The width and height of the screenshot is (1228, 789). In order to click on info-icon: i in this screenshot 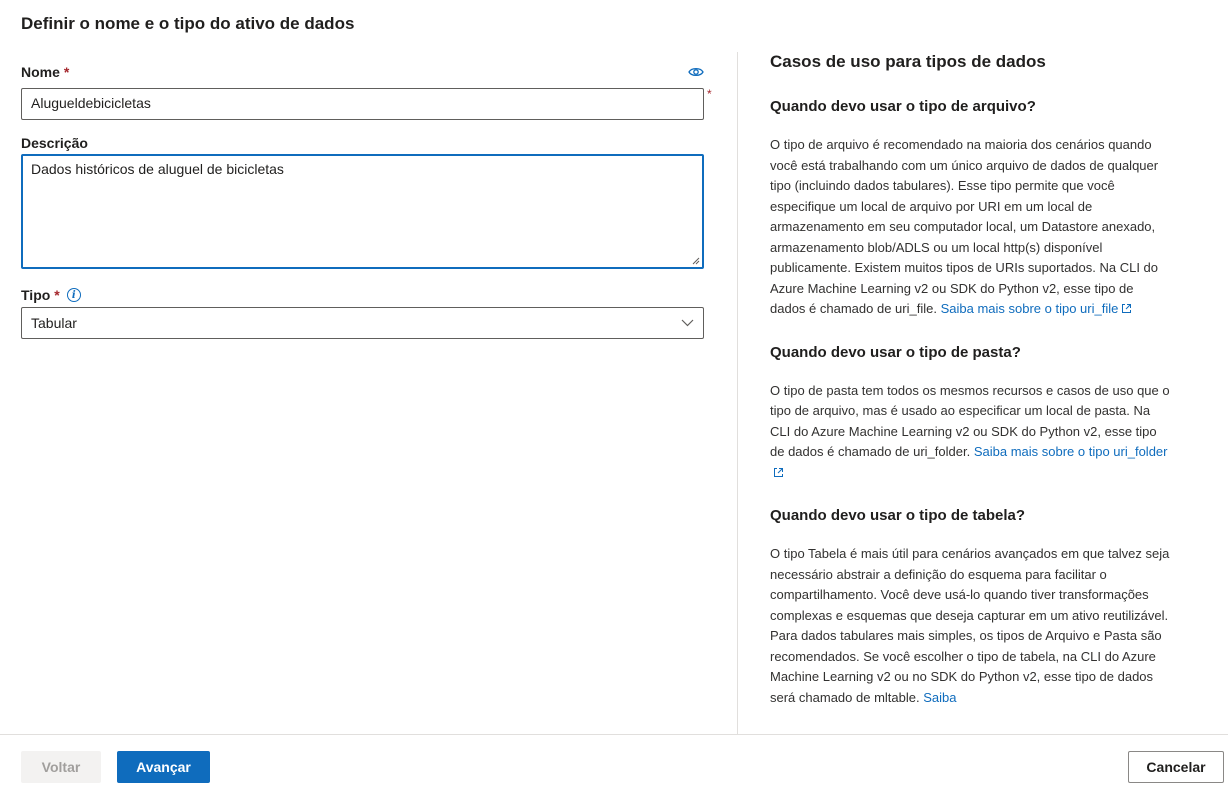, I will do `click(73, 295)`.